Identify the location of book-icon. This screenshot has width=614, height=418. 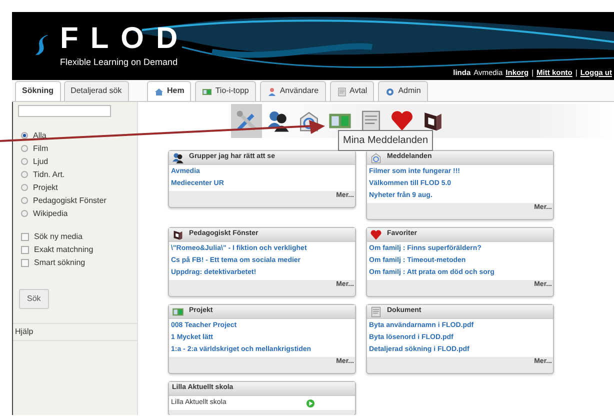
(178, 234).